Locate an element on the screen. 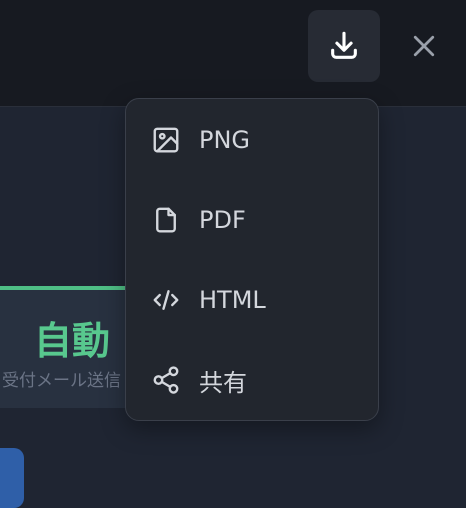  code-icon is located at coordinates (166, 300).